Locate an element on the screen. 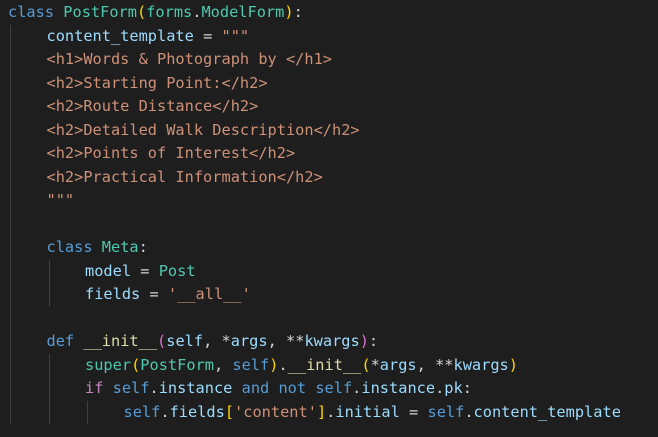  code-token: <h2>Points of Interest</h2> is located at coordinates (171, 153).